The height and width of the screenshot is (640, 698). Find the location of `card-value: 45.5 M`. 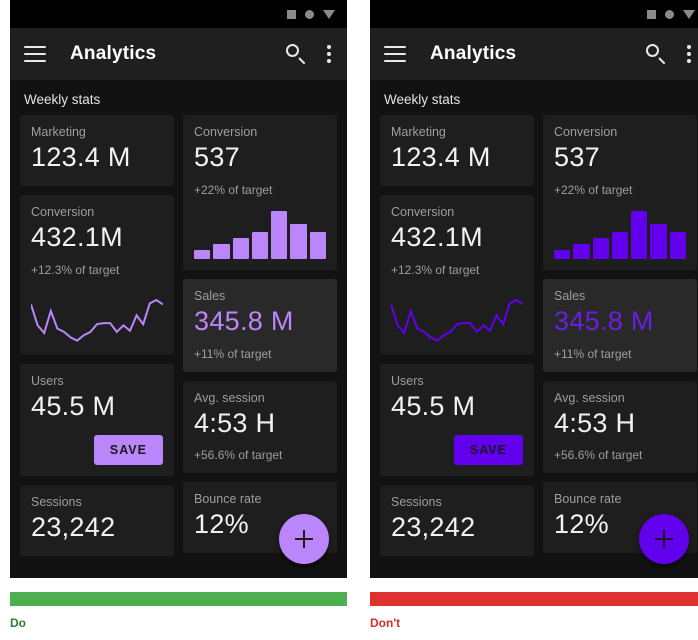

card-value: 45.5 M is located at coordinates (73, 405).